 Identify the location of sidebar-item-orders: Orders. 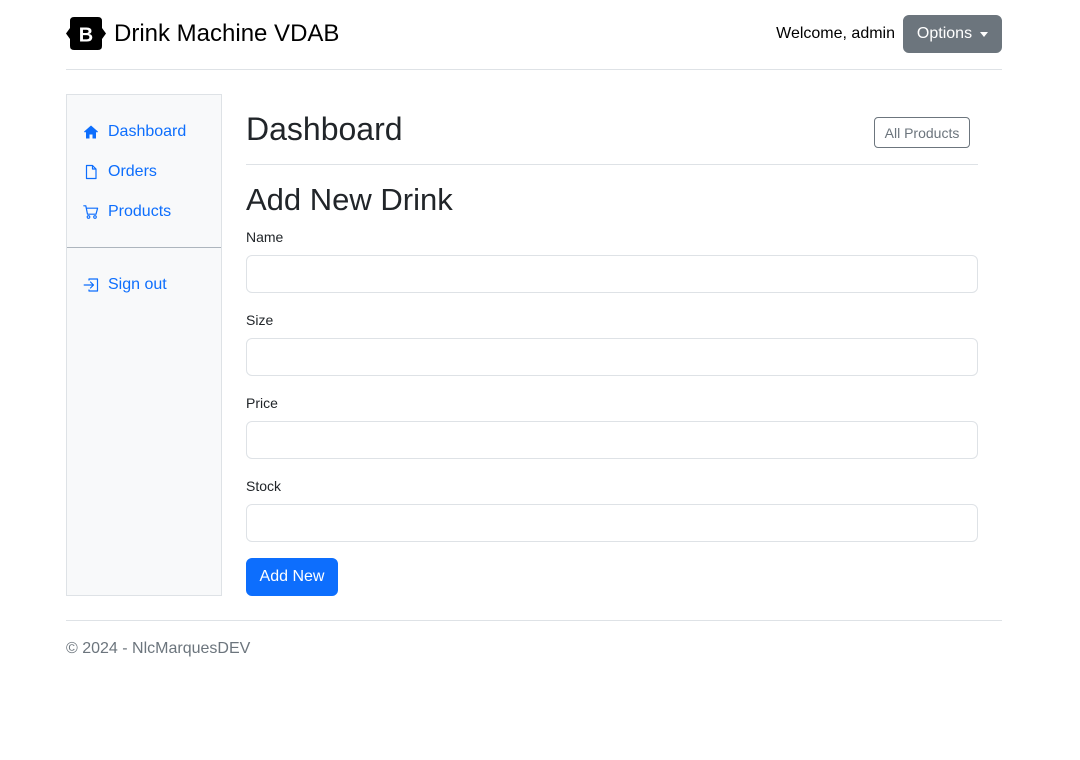
(120, 172).